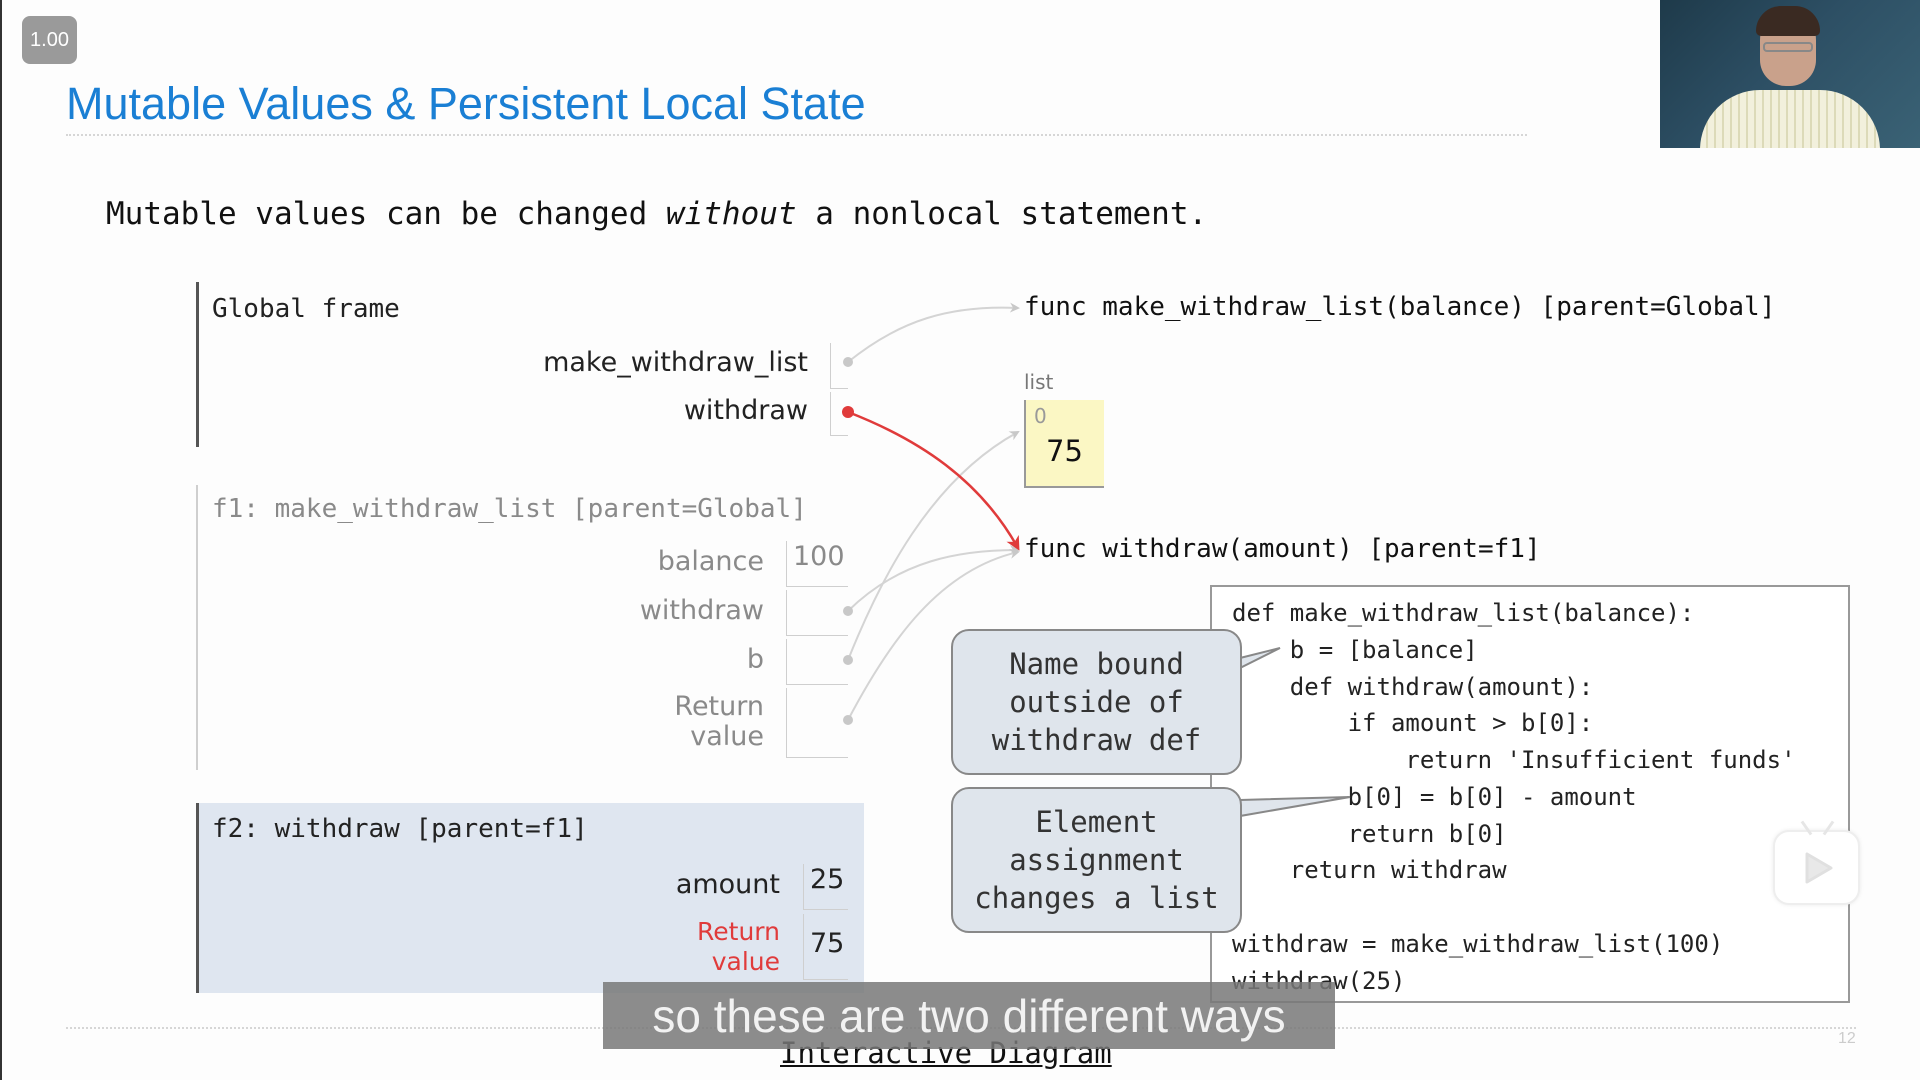 The width and height of the screenshot is (1920, 1080). I want to click on arrow-f1-b, so click(933, 546).